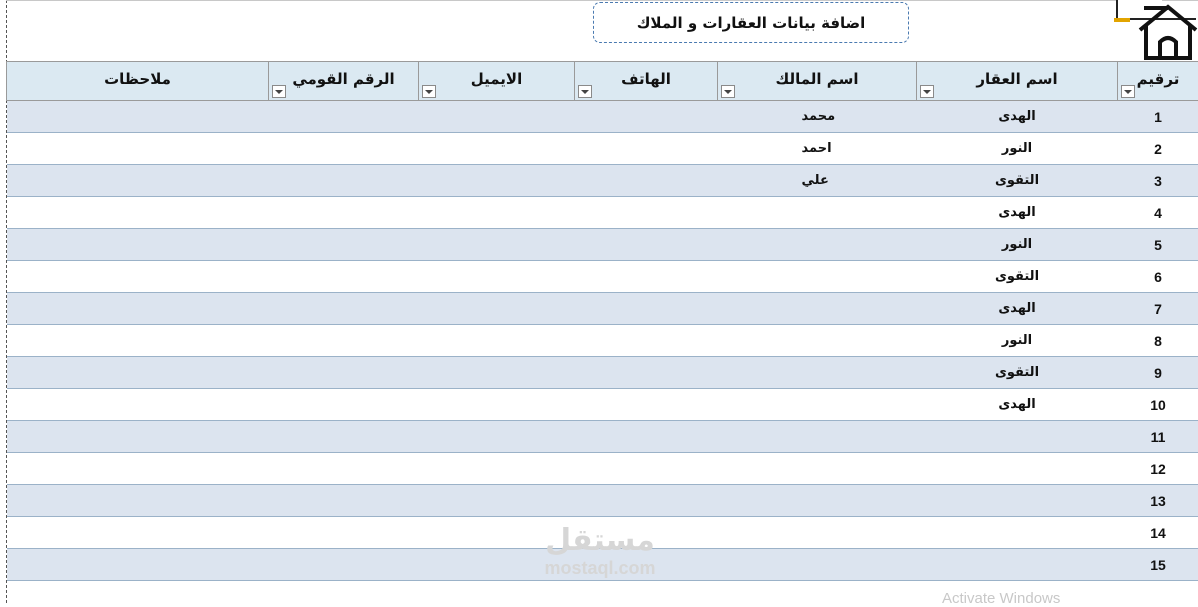  What do you see at coordinates (1158, 277) in the screenshot?
I see `cell-number: 6` at bounding box center [1158, 277].